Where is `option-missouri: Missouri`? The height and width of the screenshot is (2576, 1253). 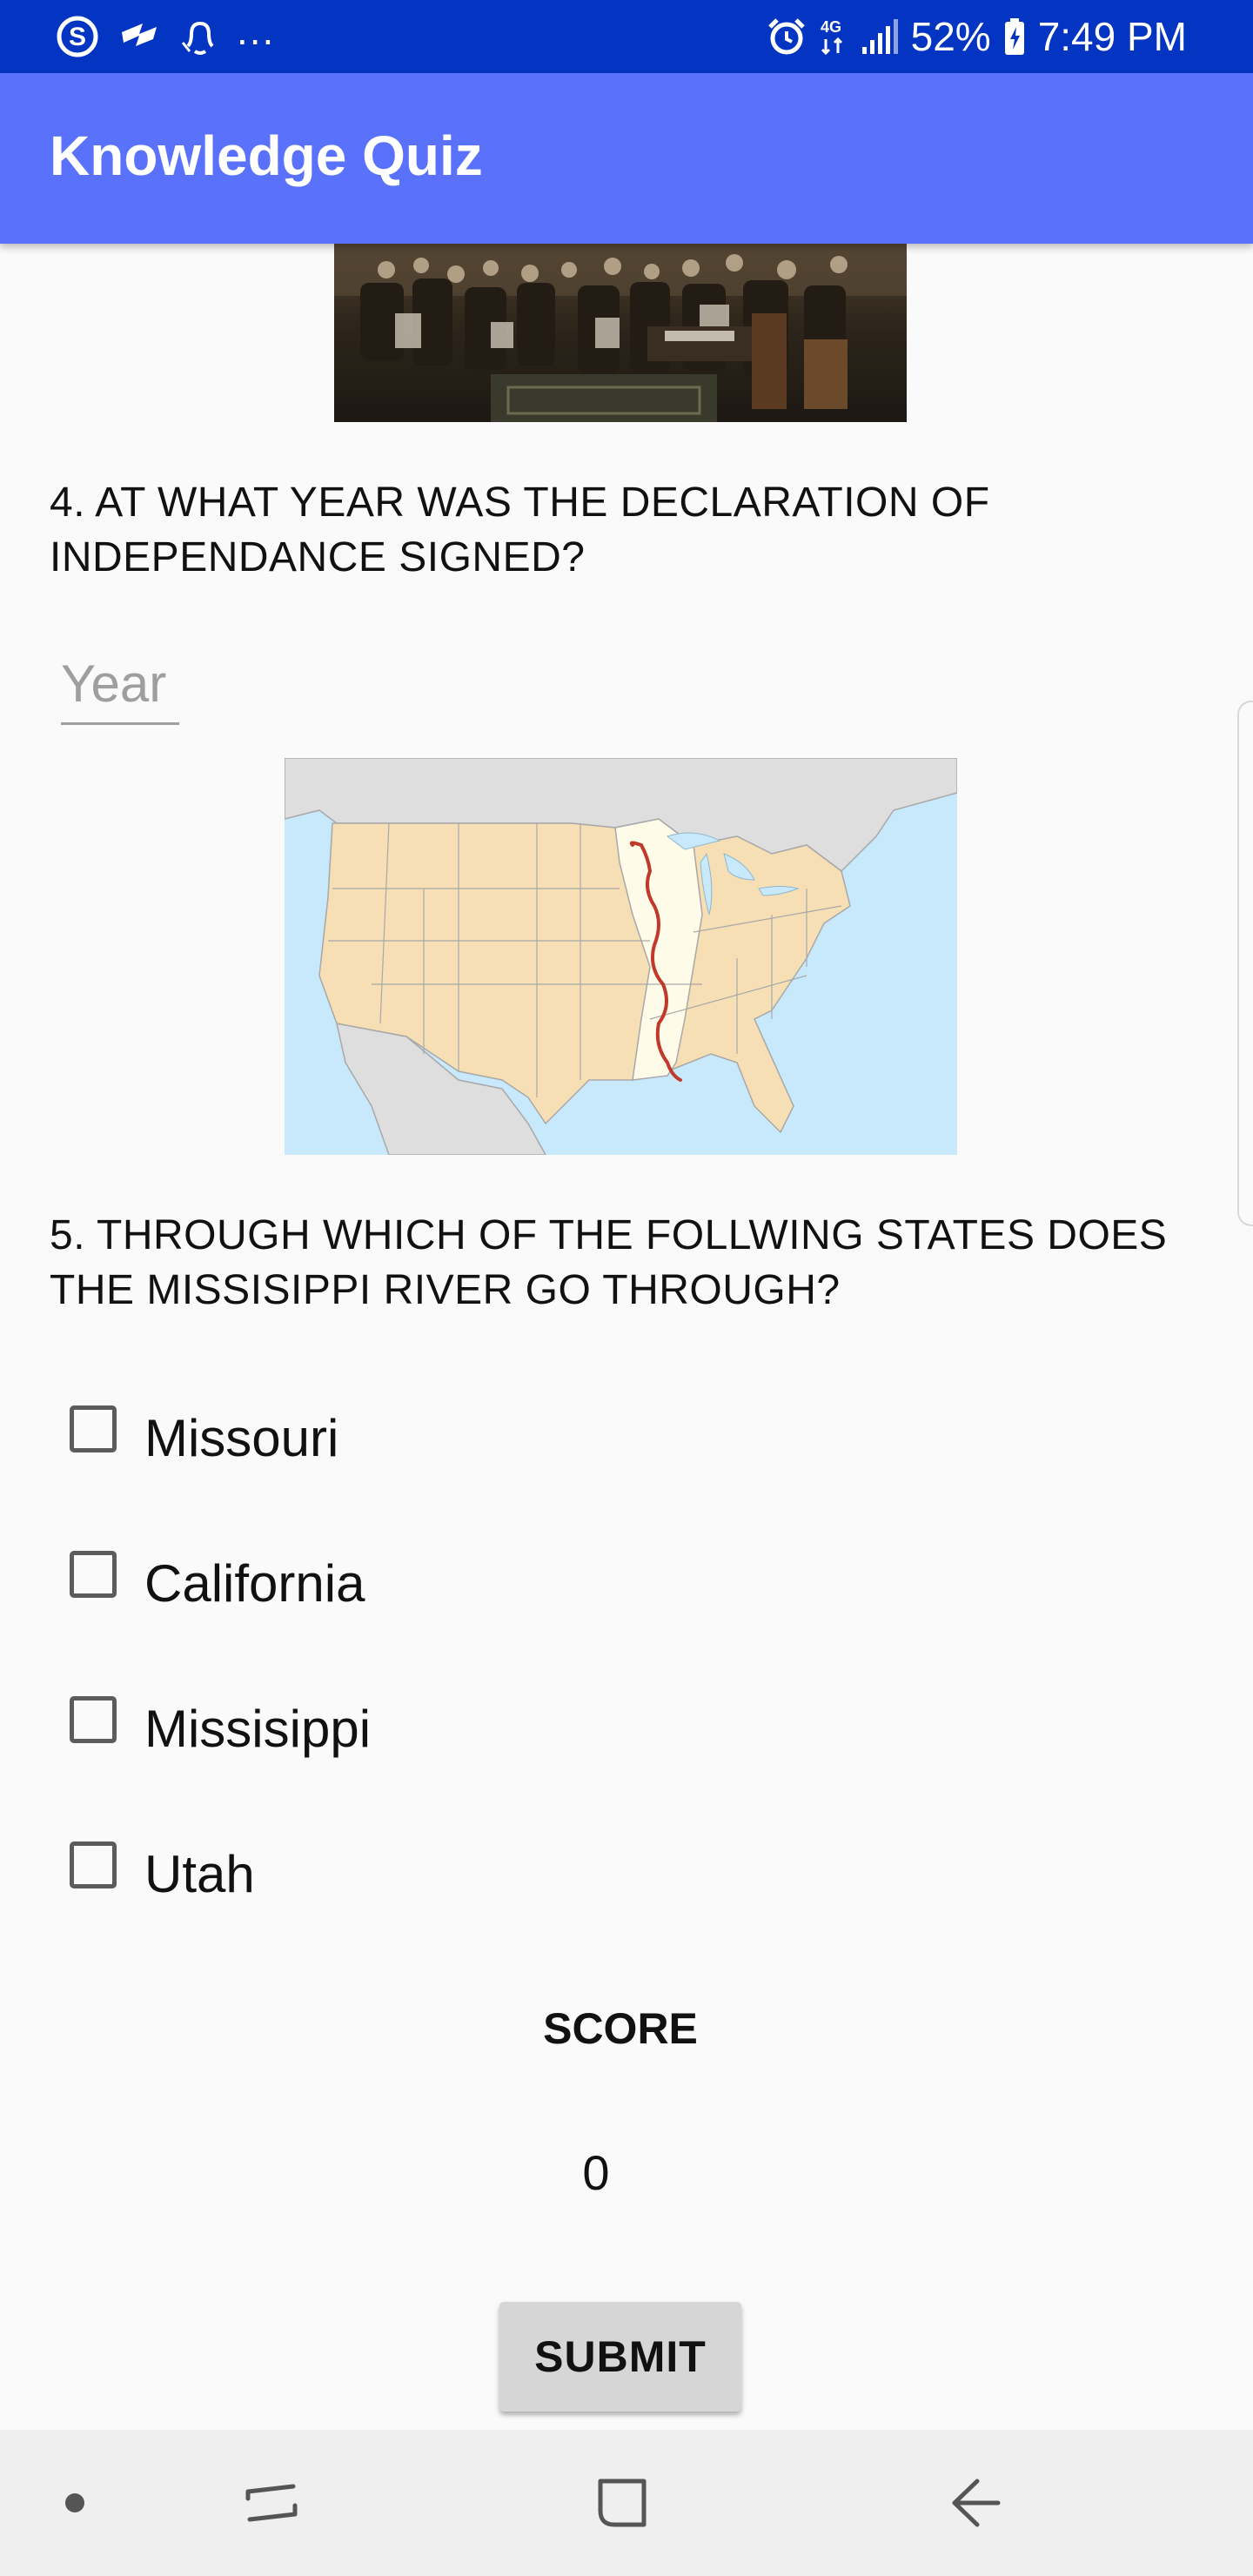 option-missouri: Missouri is located at coordinates (204, 1428).